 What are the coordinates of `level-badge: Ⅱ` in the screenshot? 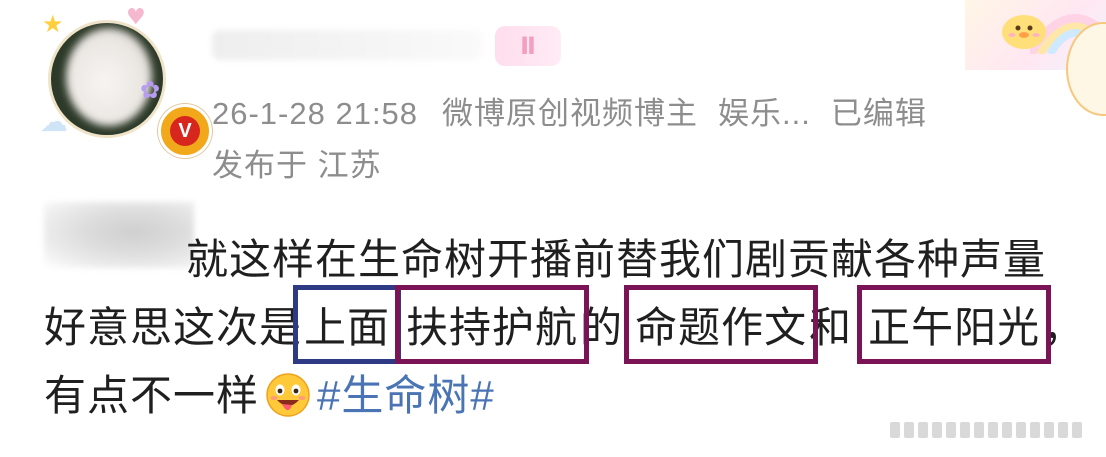 It's located at (528, 46).